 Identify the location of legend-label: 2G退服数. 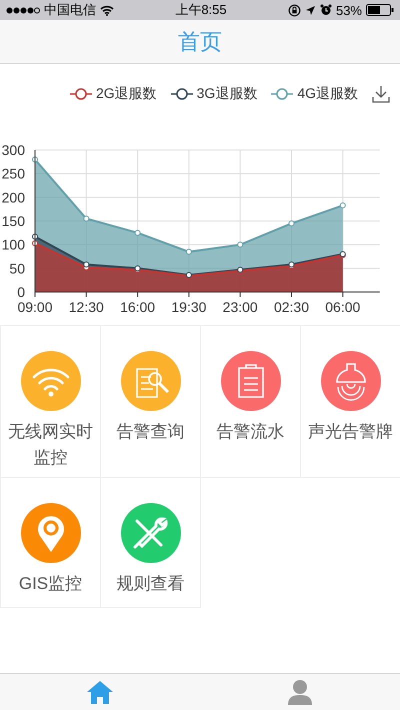
(126, 94).